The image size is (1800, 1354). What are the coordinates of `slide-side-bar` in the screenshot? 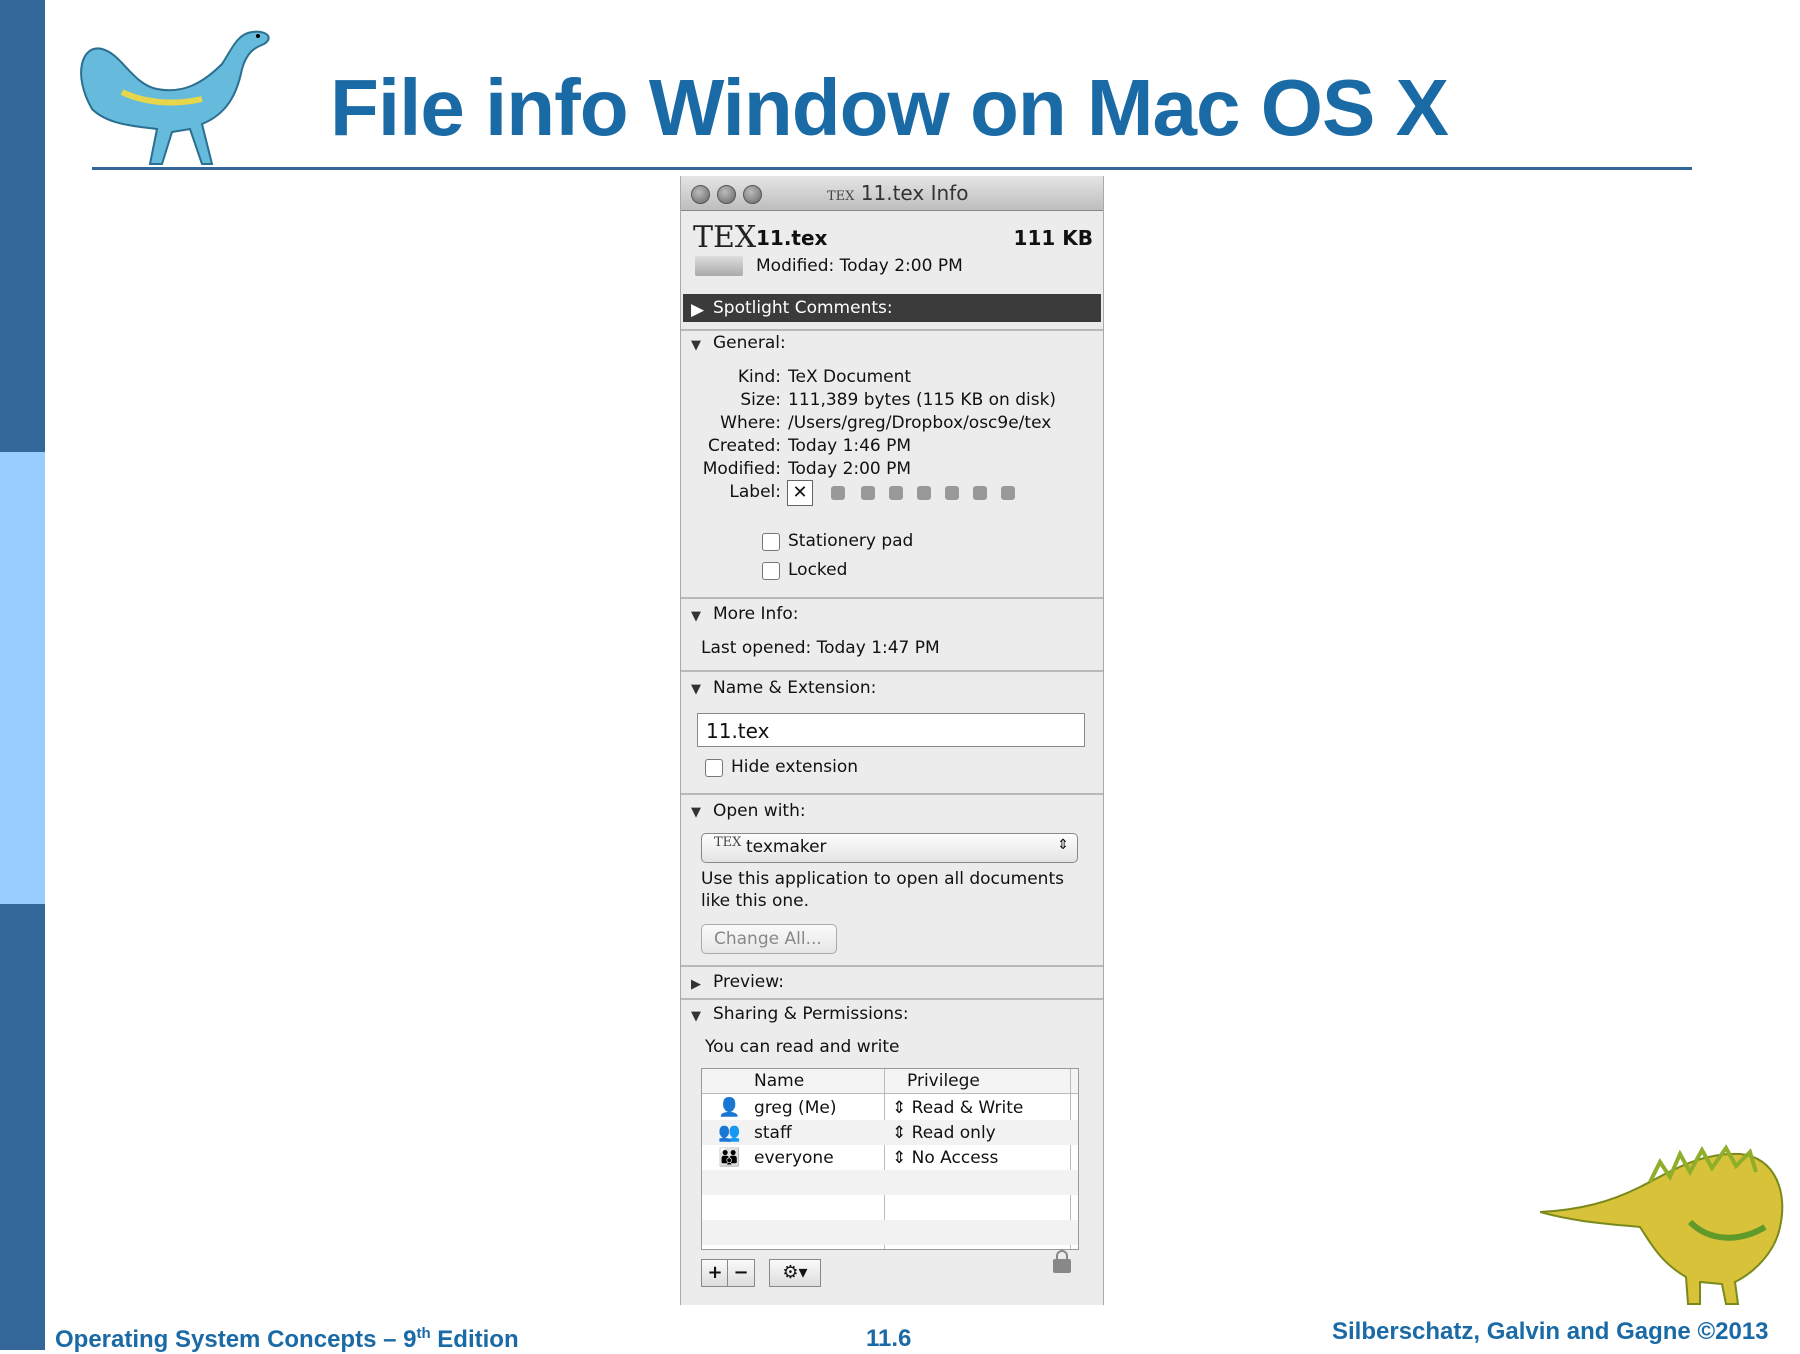 It's located at (22, 675).